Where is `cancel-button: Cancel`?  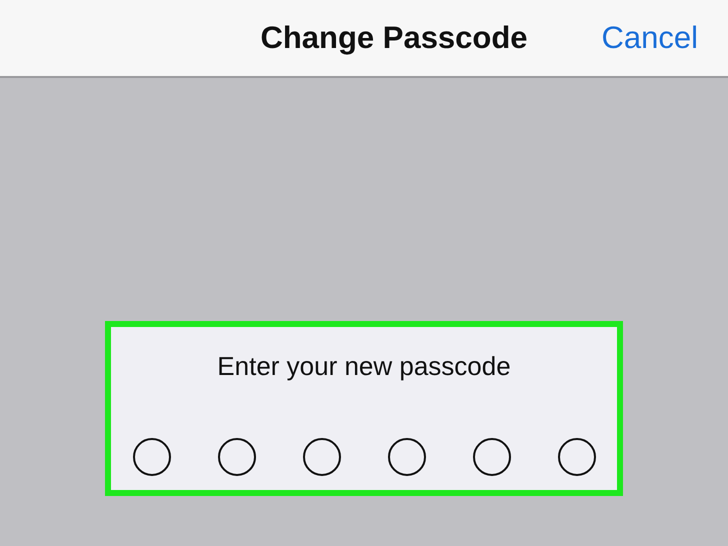 cancel-button: Cancel is located at coordinates (650, 38).